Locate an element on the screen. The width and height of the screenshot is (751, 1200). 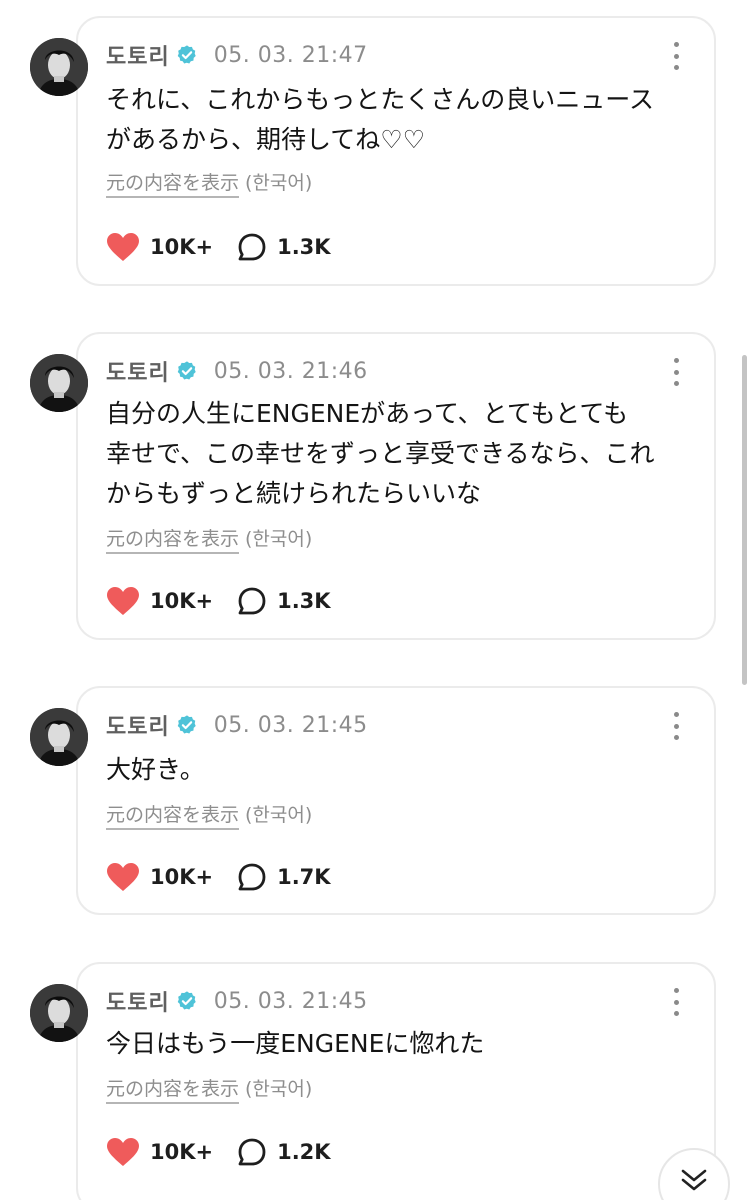
post-text-line: があるから、期待してね♡♡ is located at coordinates (266, 139).